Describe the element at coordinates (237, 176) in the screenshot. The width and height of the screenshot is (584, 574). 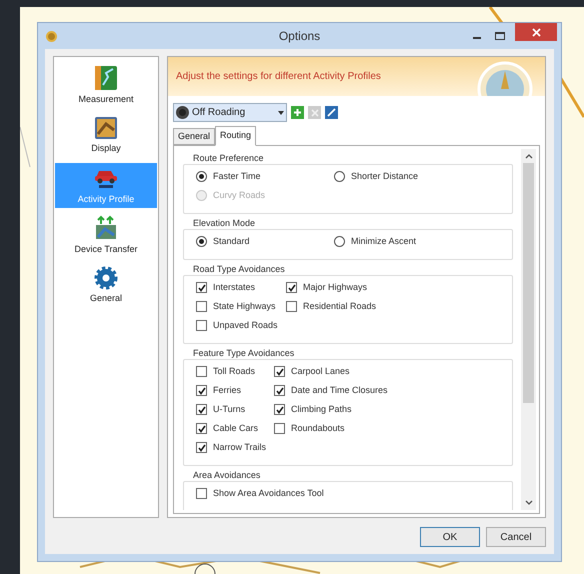
I see `radio-label: Faster Time` at that location.